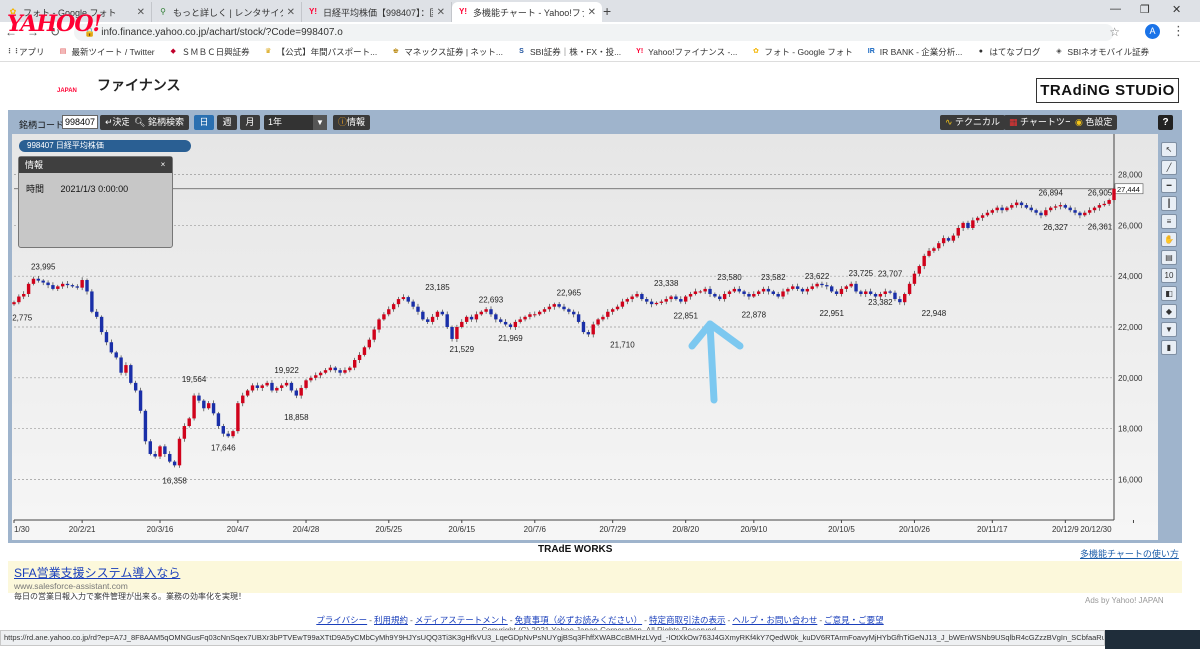 The image size is (1200, 649). What do you see at coordinates (1169, 203) in the screenshot?
I see `vertical-line-tool-icon: ┃` at bounding box center [1169, 203].